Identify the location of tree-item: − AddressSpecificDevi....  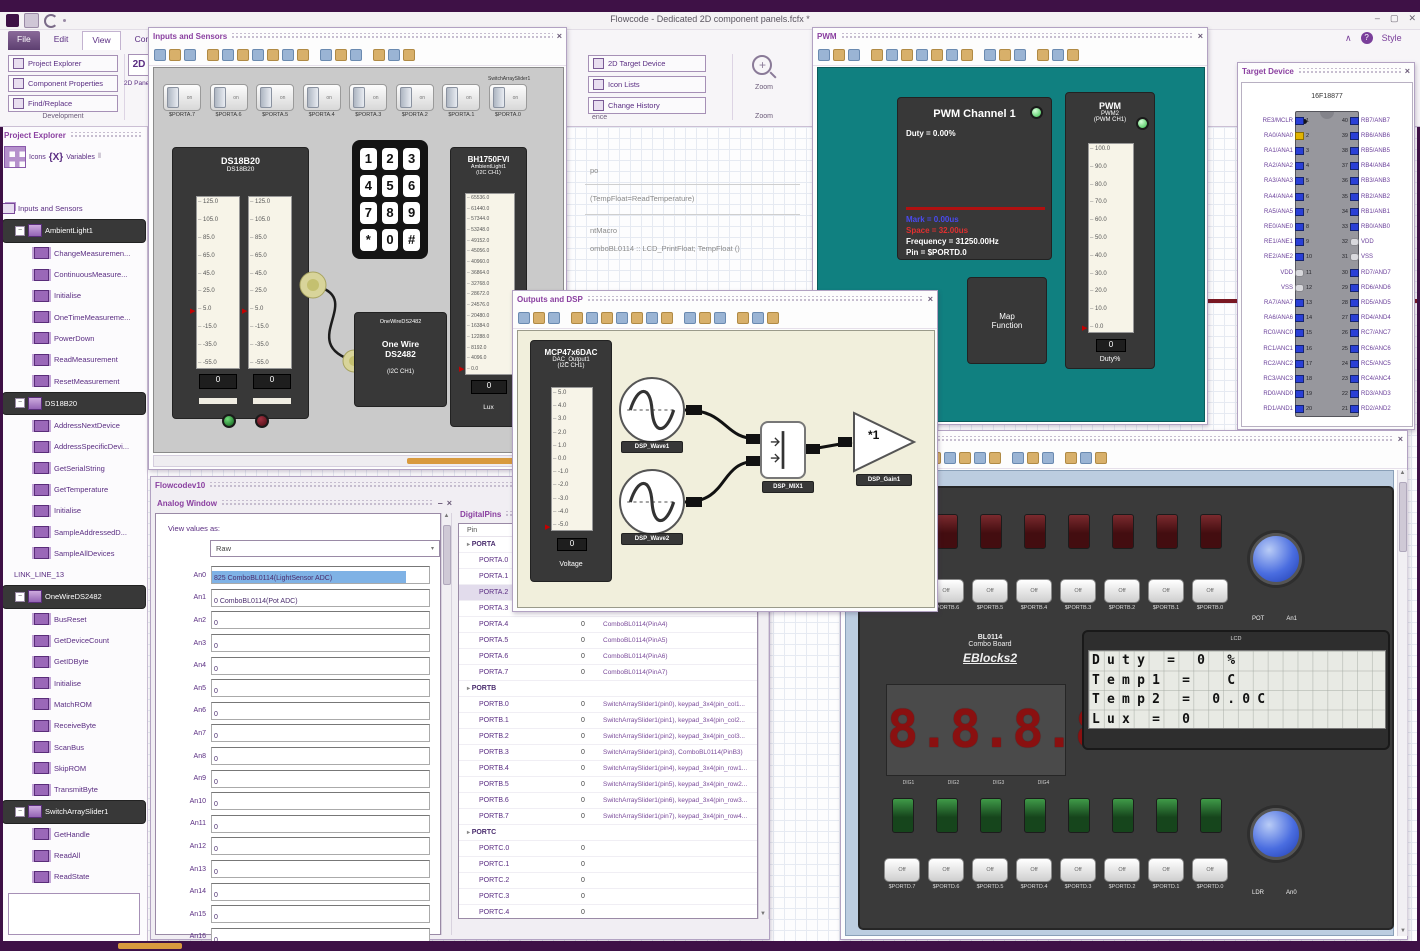
(74, 446).